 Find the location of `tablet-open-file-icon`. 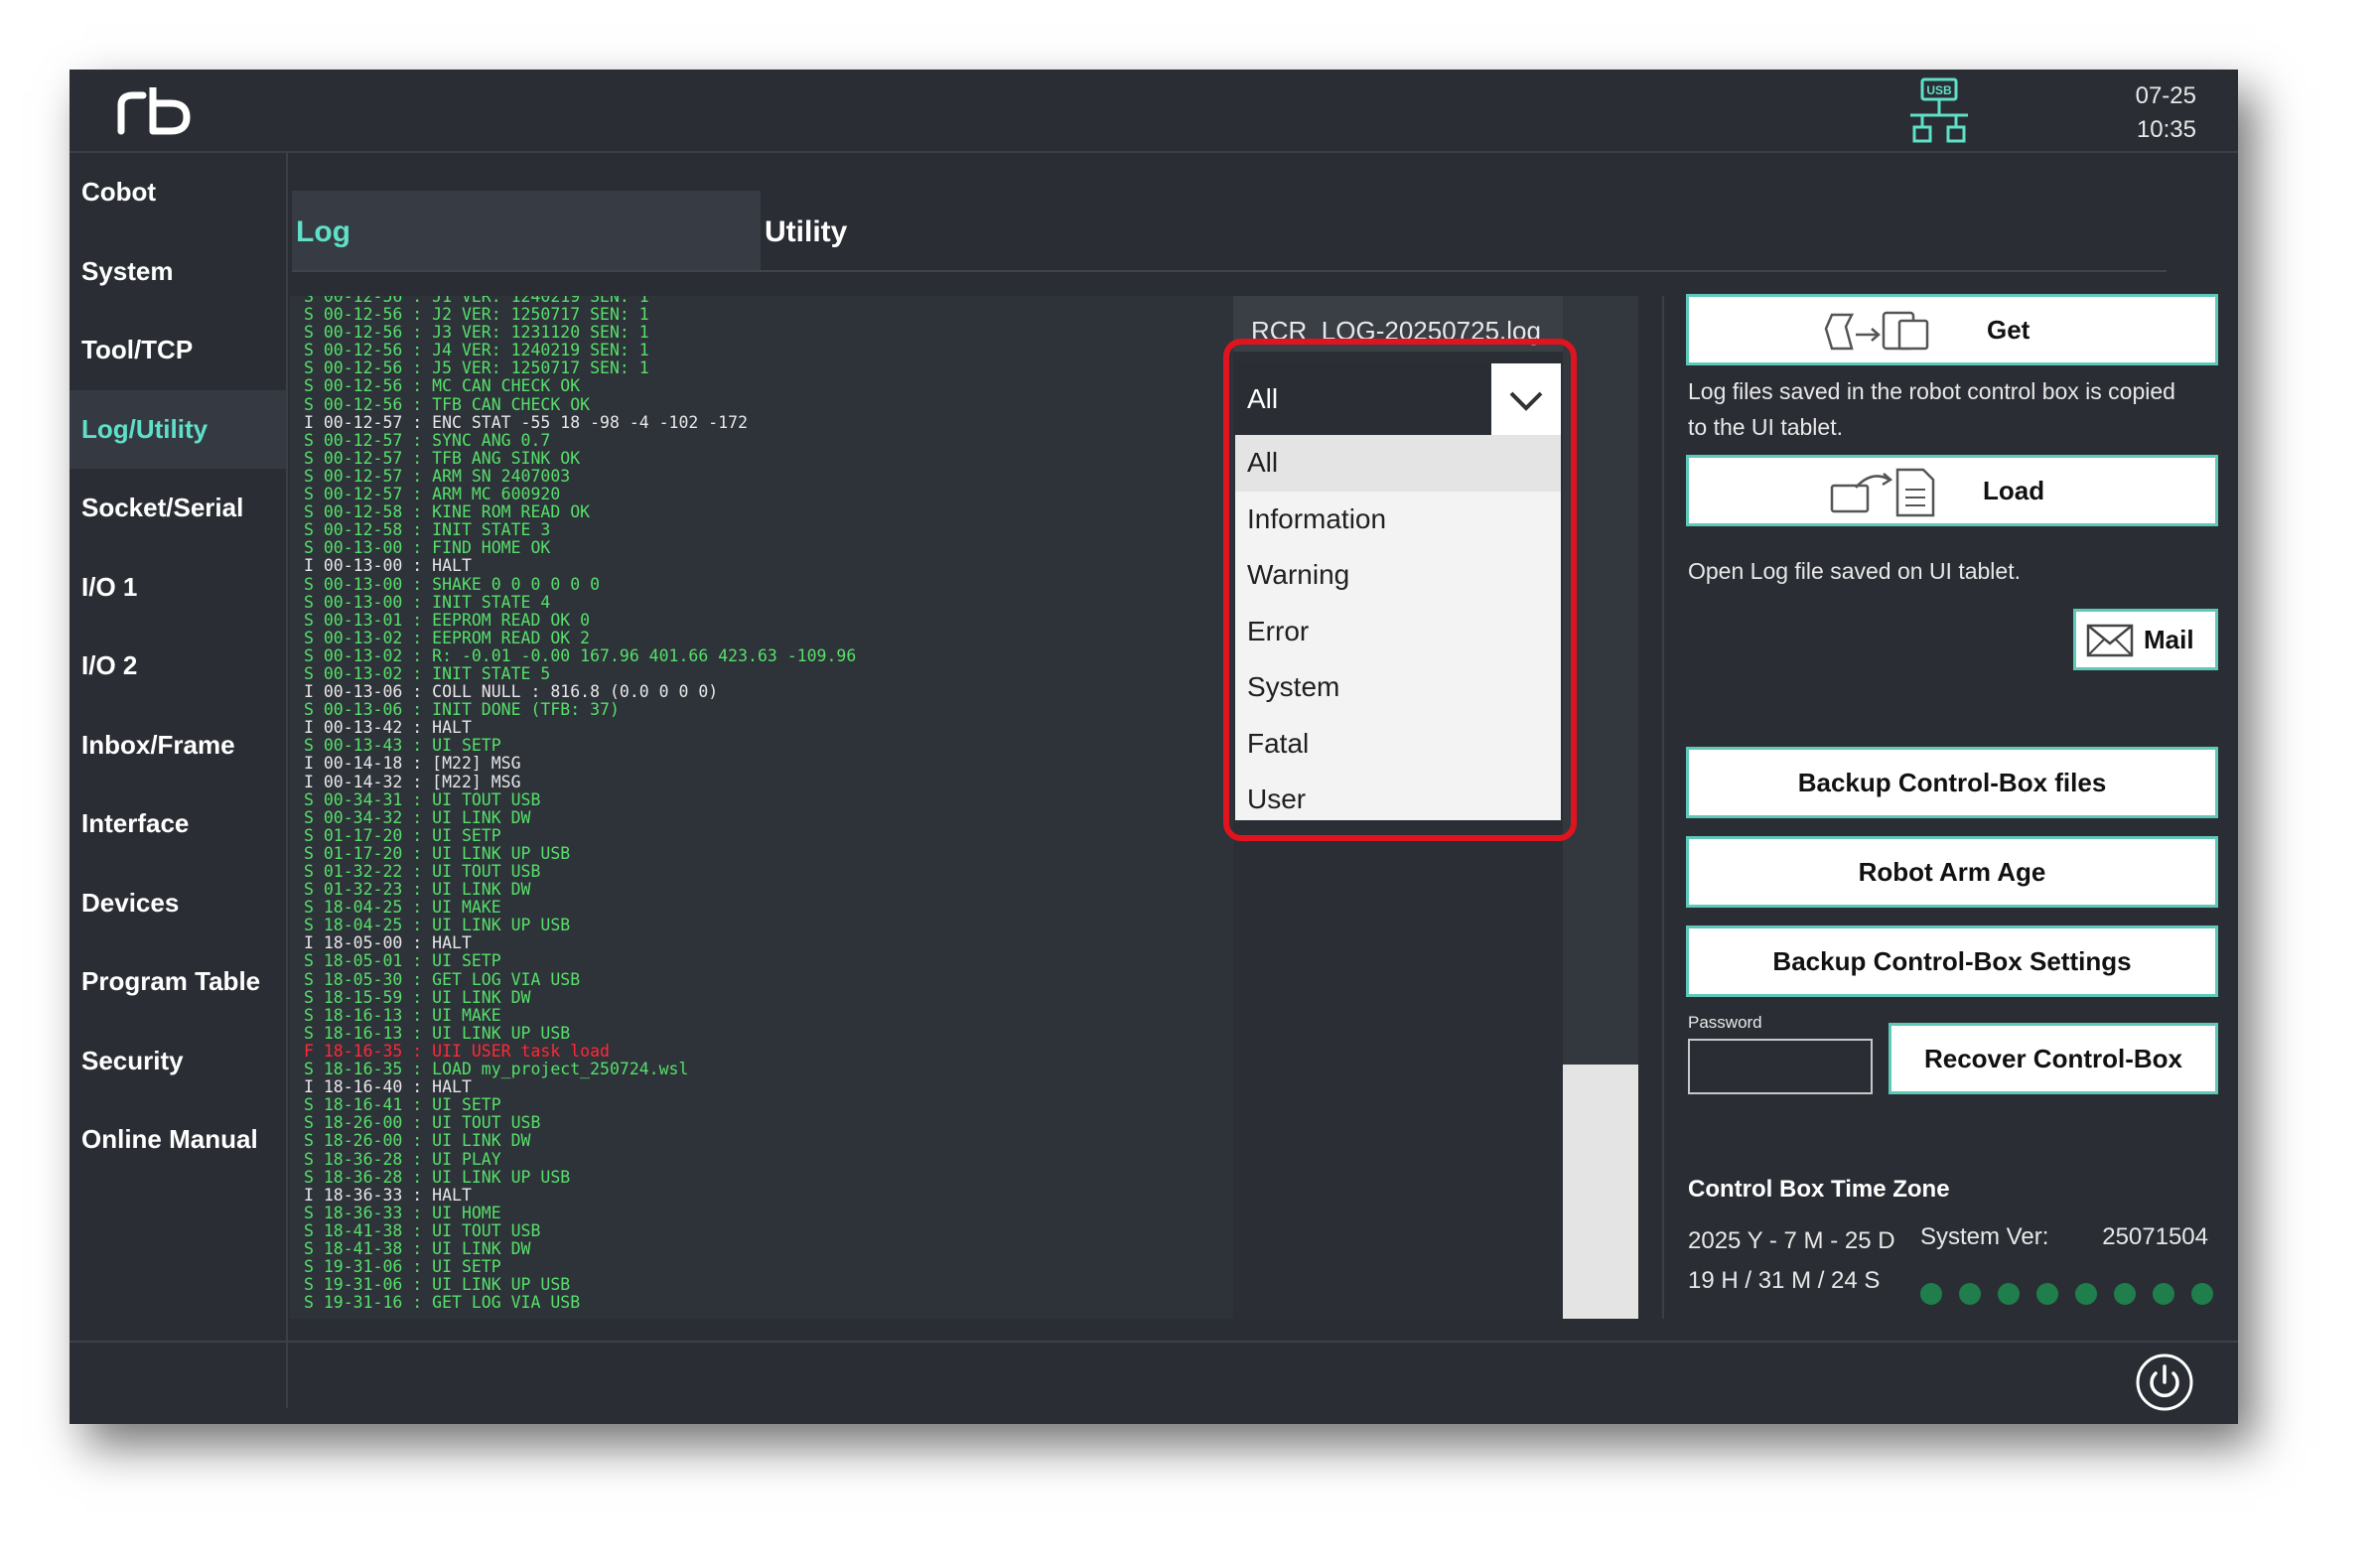

tablet-open-file-icon is located at coordinates (1882, 493).